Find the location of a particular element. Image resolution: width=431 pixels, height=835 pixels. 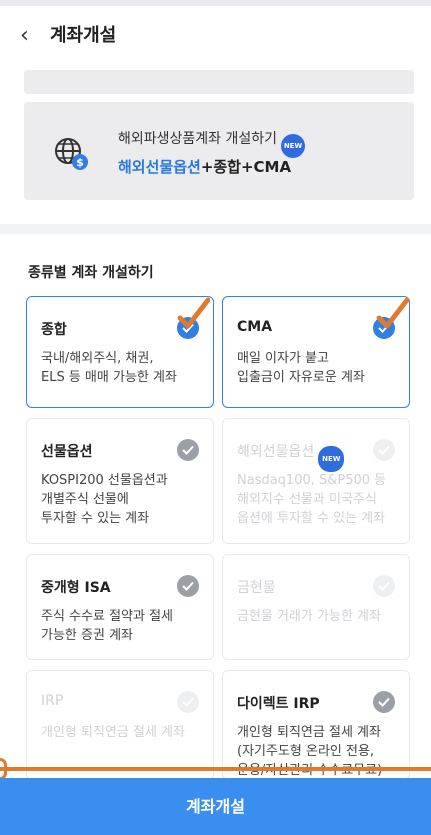

card-name: IRP is located at coordinates (52, 701).